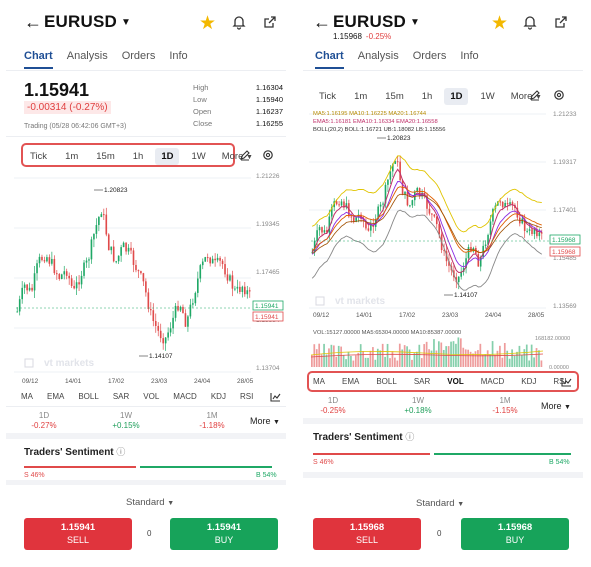 This screenshot has width=591, height=567. What do you see at coordinates (67, 107) in the screenshot?
I see `price-change: -0.00314 (-0.27%)` at bounding box center [67, 107].